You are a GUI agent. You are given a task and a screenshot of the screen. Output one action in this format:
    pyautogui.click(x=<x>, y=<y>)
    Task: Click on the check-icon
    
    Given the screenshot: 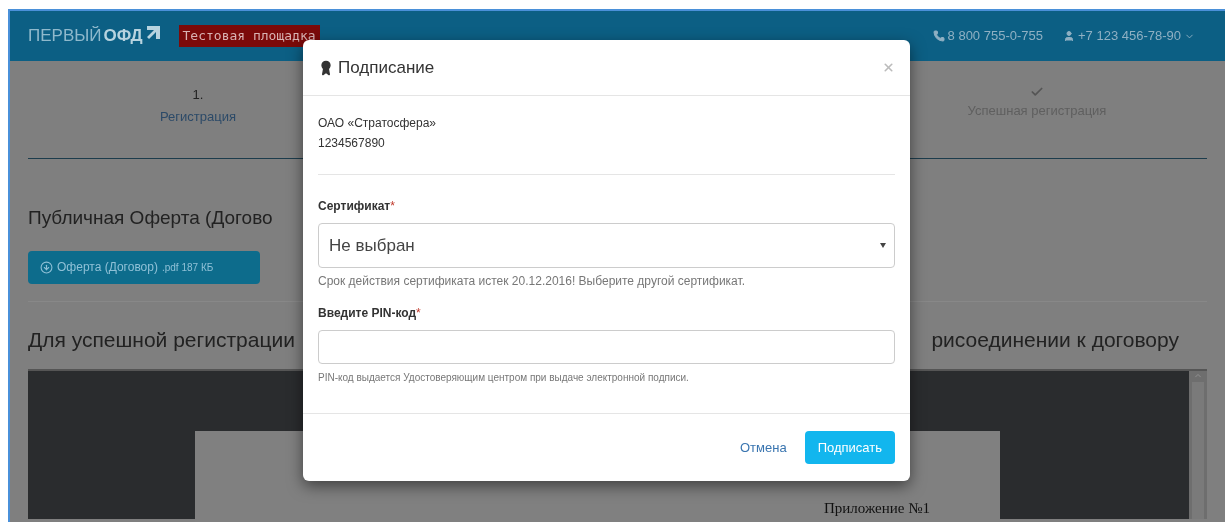 What is the action you would take?
    pyautogui.click(x=1037, y=92)
    